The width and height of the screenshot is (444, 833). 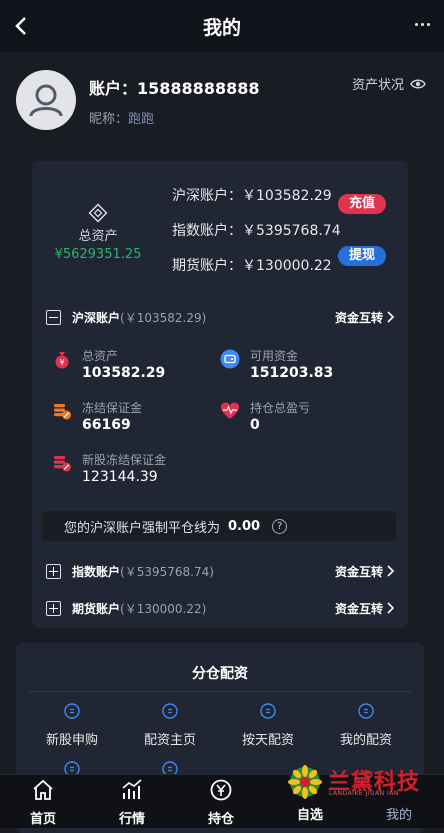 What do you see at coordinates (230, 410) in the screenshot?
I see `pulse-icon` at bounding box center [230, 410].